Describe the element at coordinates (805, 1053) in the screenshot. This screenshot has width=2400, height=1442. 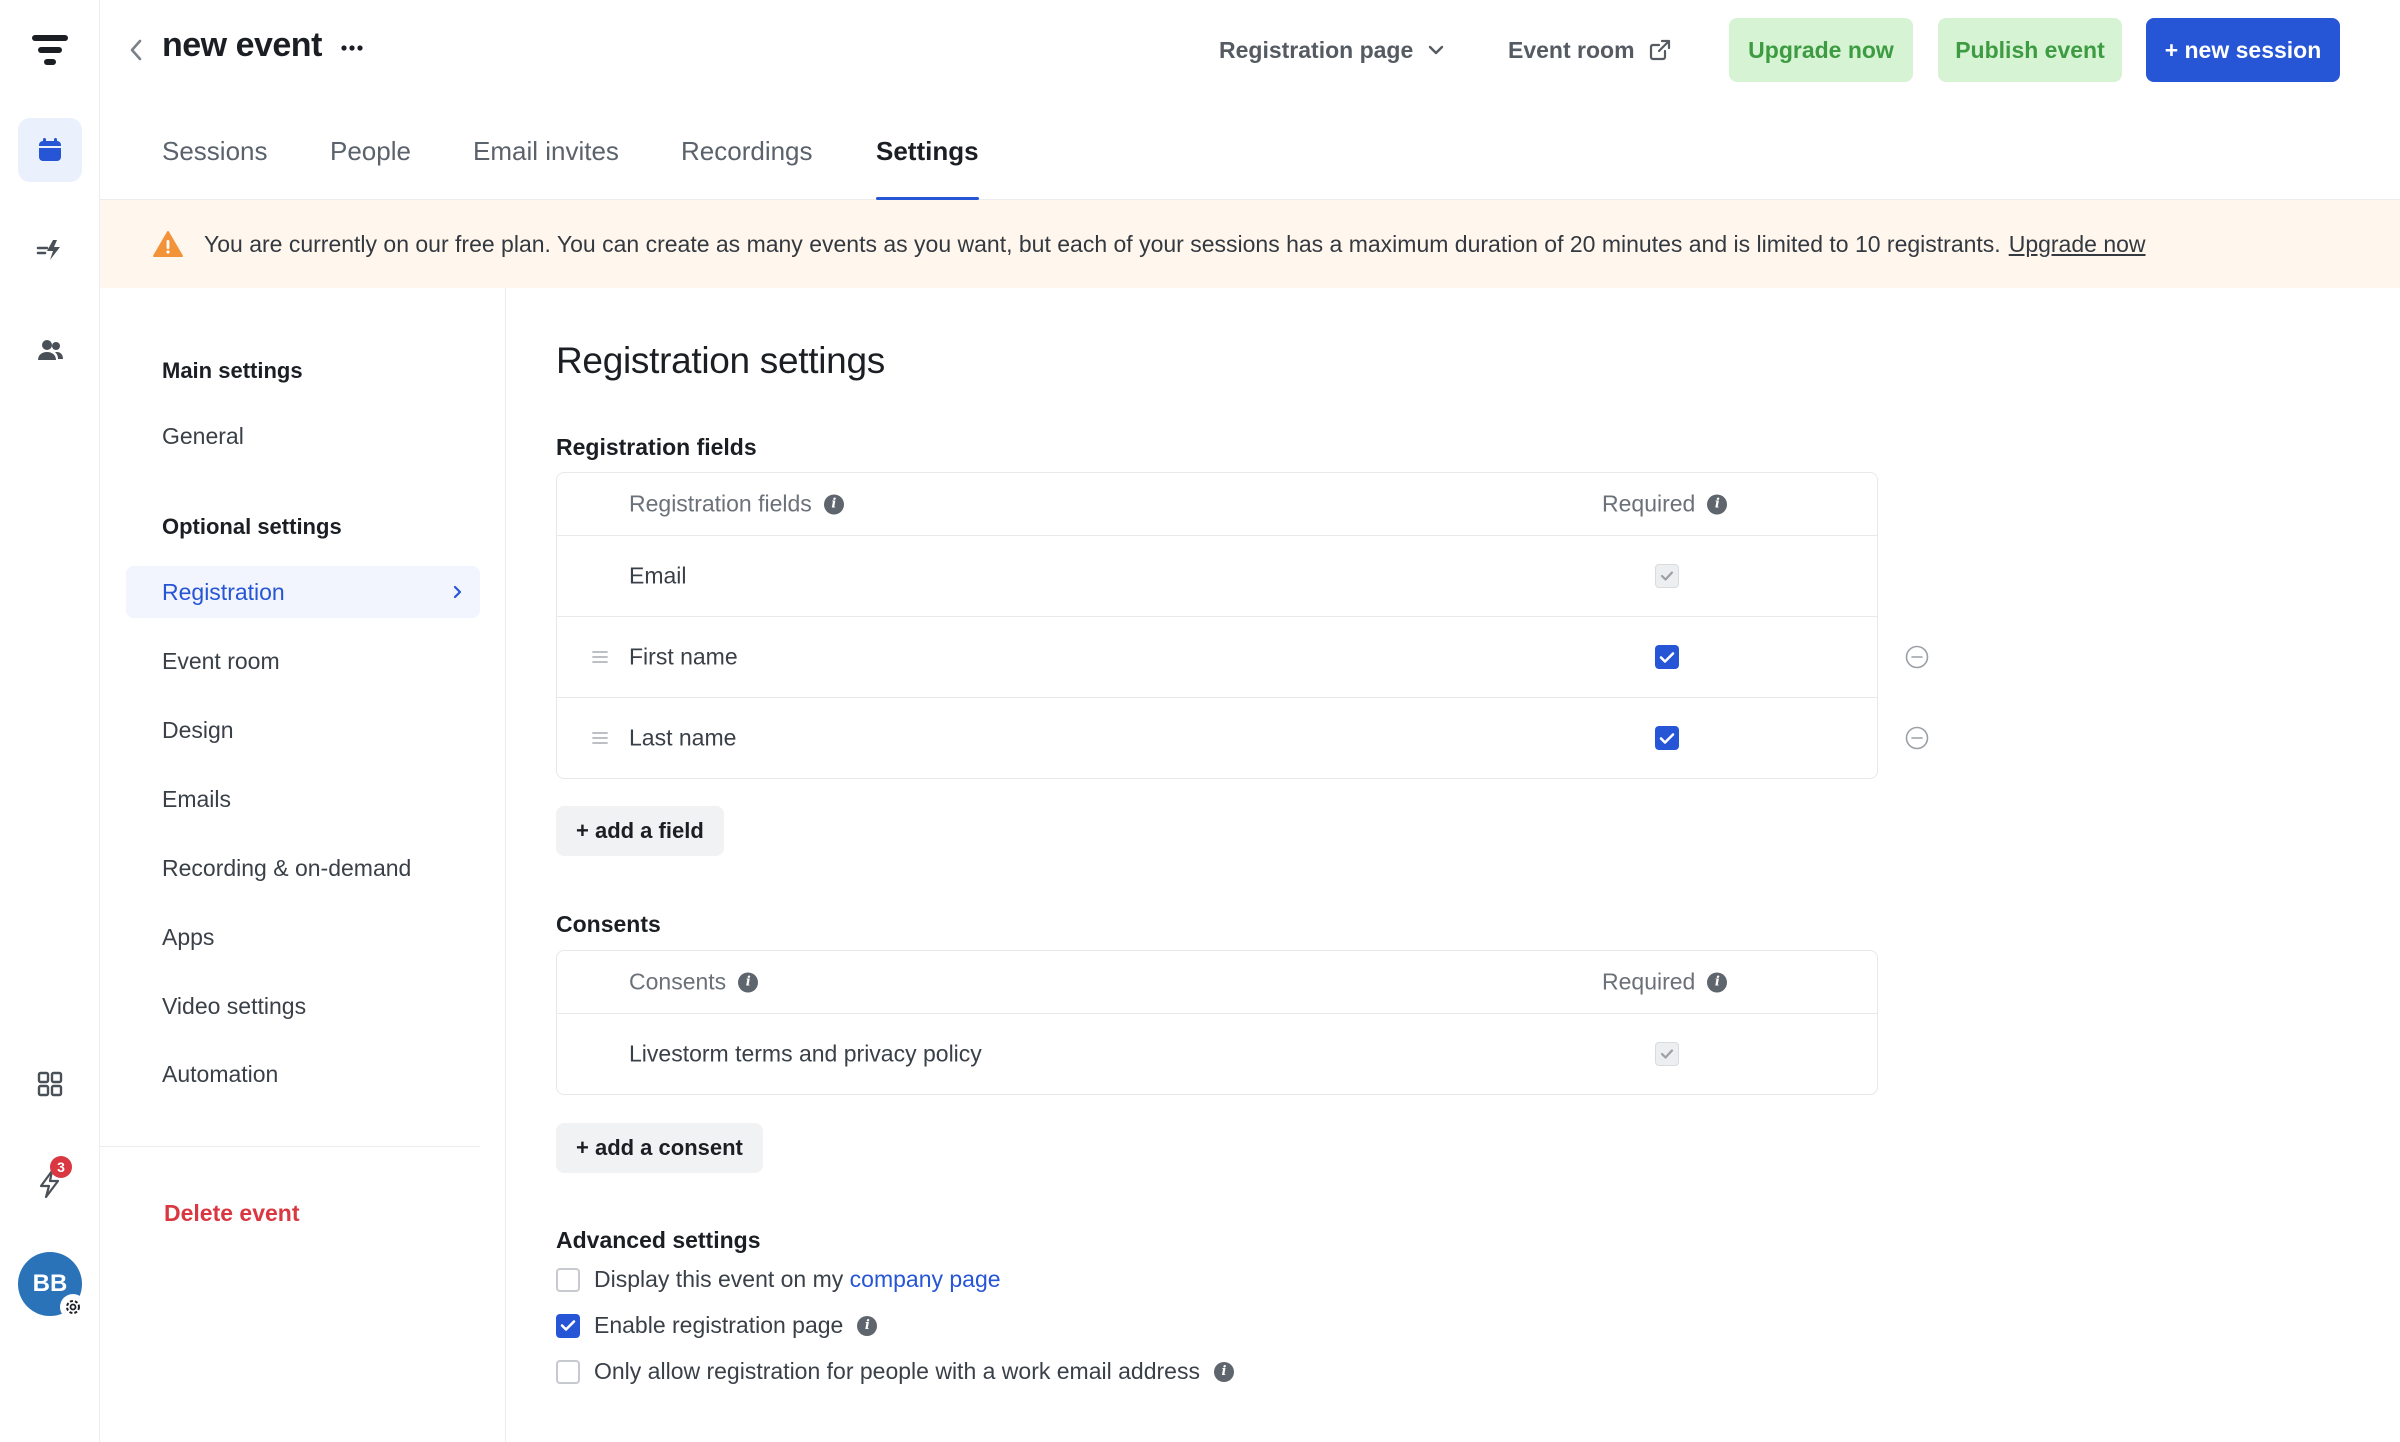
I see `consent-name: Livestorm terms and privacy policy` at that location.